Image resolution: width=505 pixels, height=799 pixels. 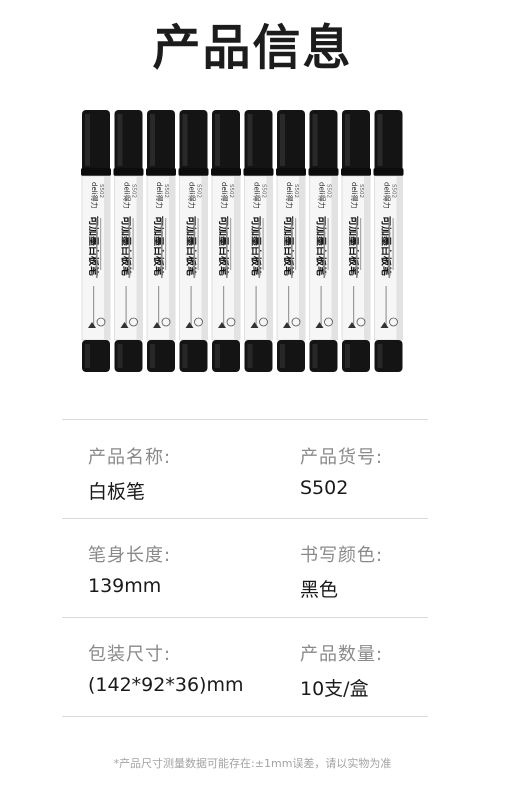 I want to click on spec-value: (142*92*36)mm, so click(x=166, y=685).